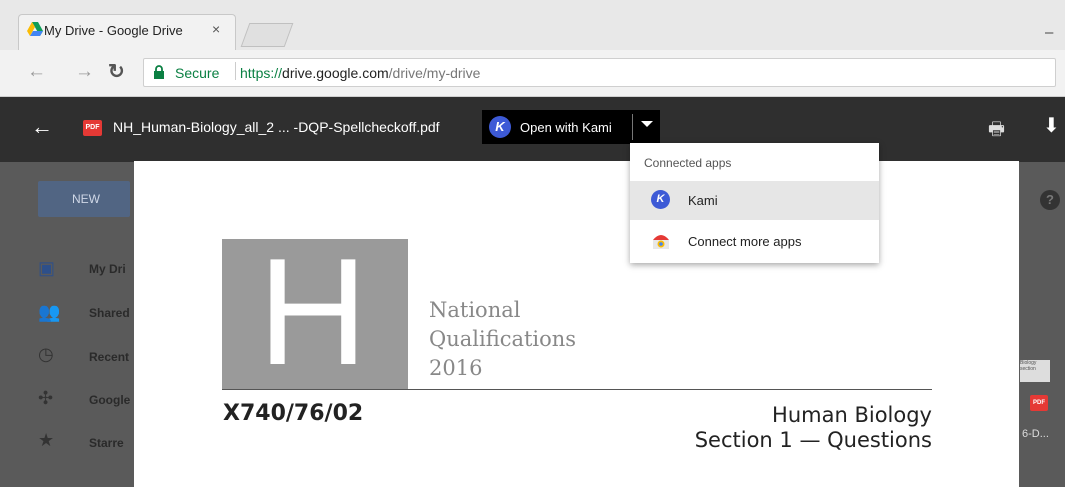 The height and width of the screenshot is (487, 1065). I want to click on url-text: https://drive.google.com/drive/my-drive, so click(360, 73).